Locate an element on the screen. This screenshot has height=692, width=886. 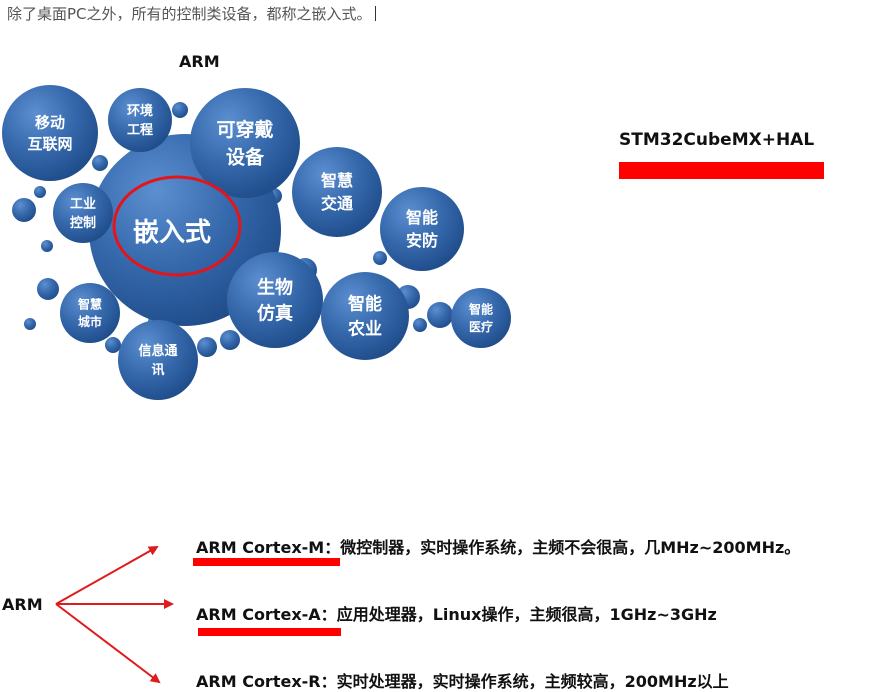
cortex-a-name: ARM Cortex-A is located at coordinates (258, 614).